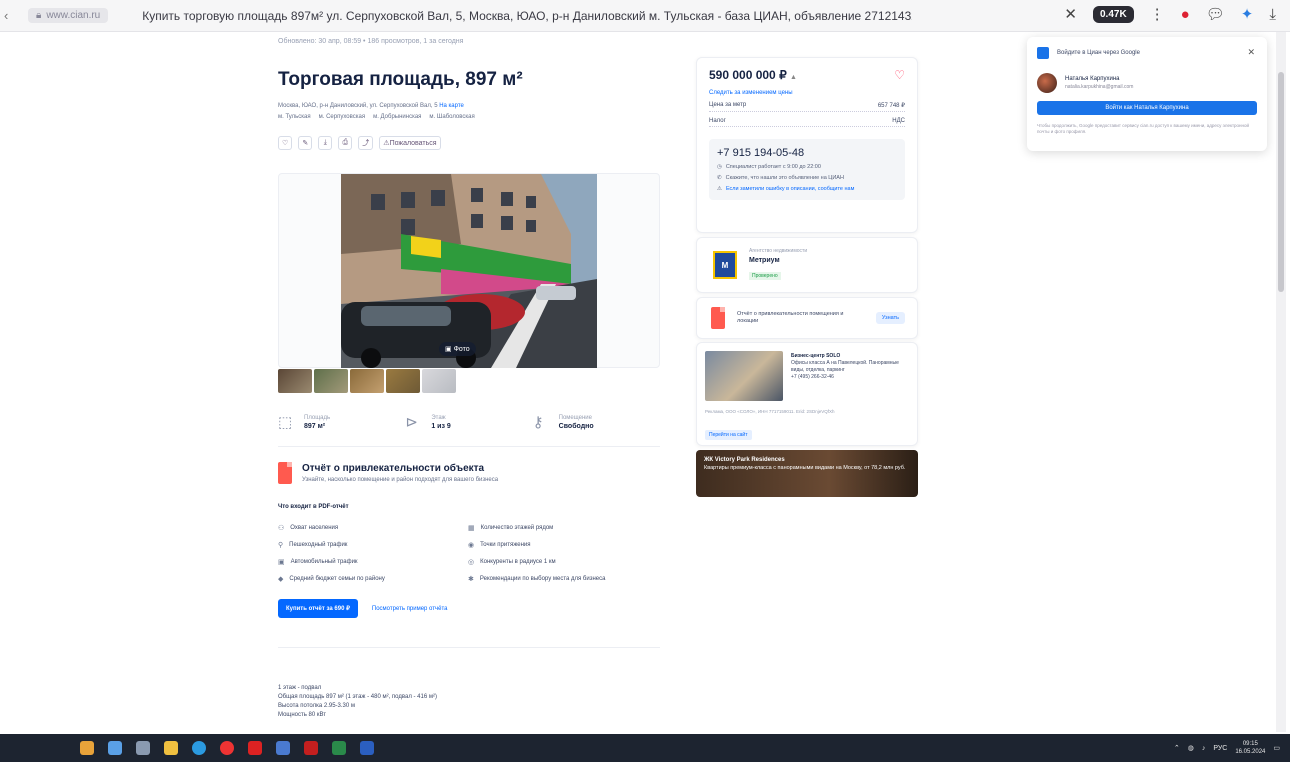 The image size is (1290, 762). Describe the element at coordinates (255, 748) in the screenshot. I see `app-icon` at that location.